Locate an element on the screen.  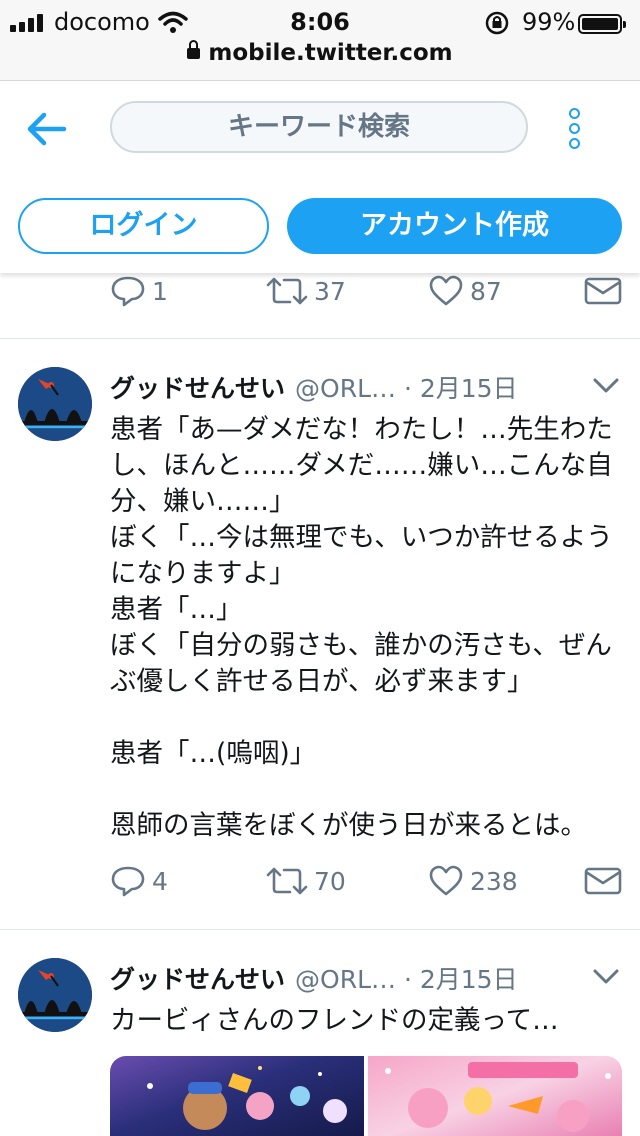
reply-button: 1 is located at coordinates (139, 291).